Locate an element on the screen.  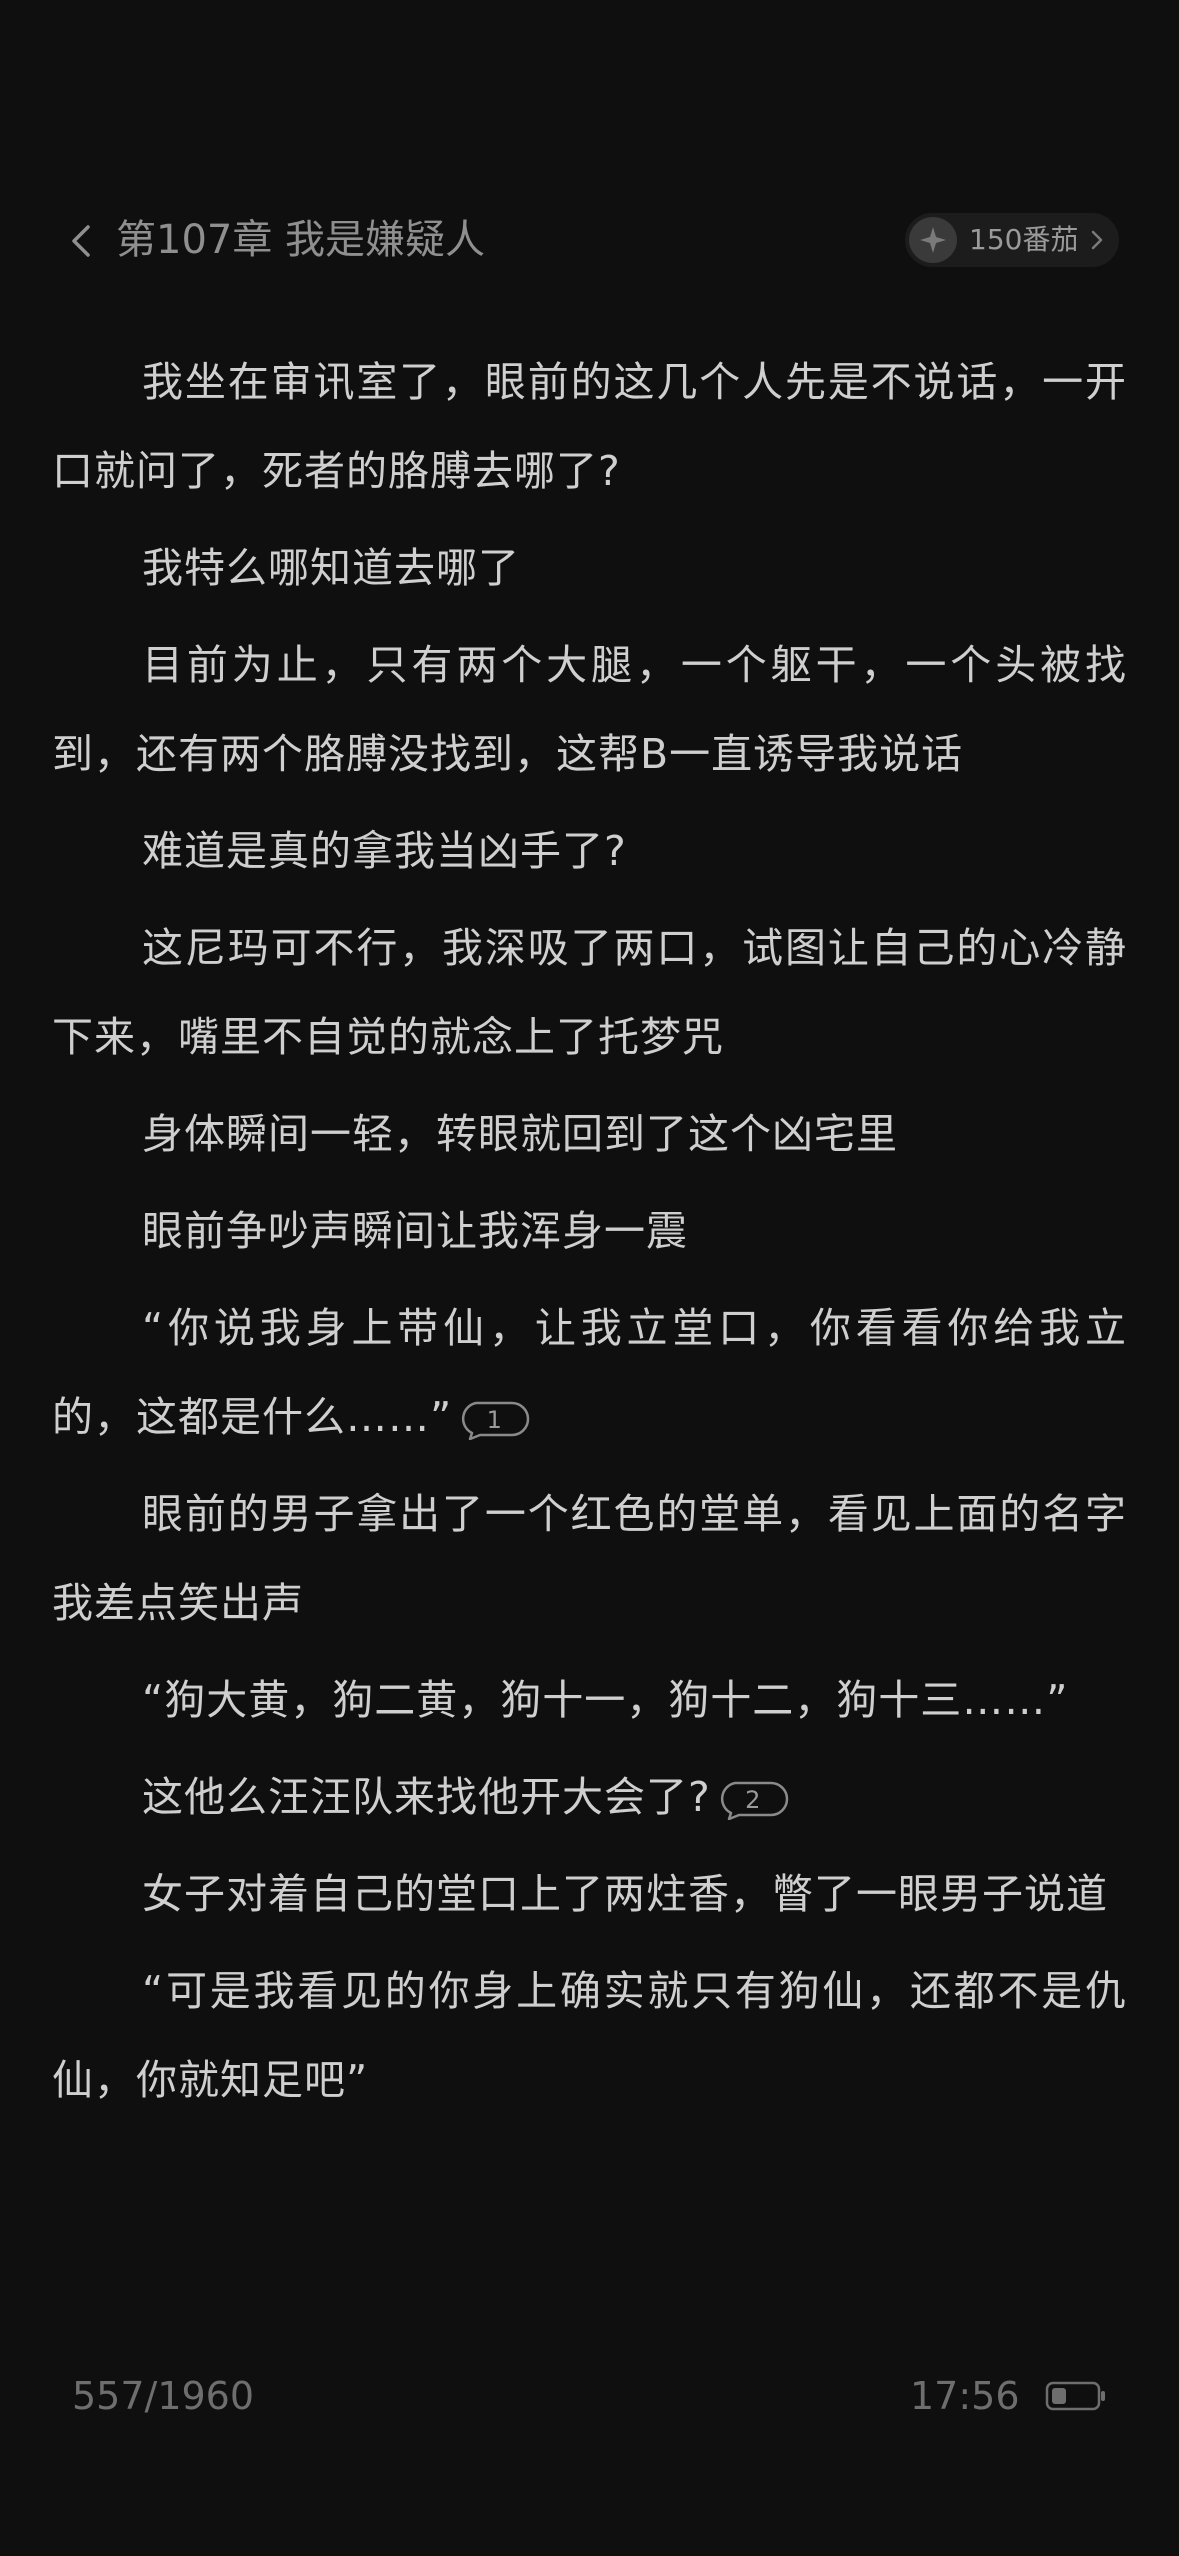
paragraph-text: 眼前的男子拿出了一个红色的堂单，看见上面的名字我差点笑出声 is located at coordinates (589, 1558).